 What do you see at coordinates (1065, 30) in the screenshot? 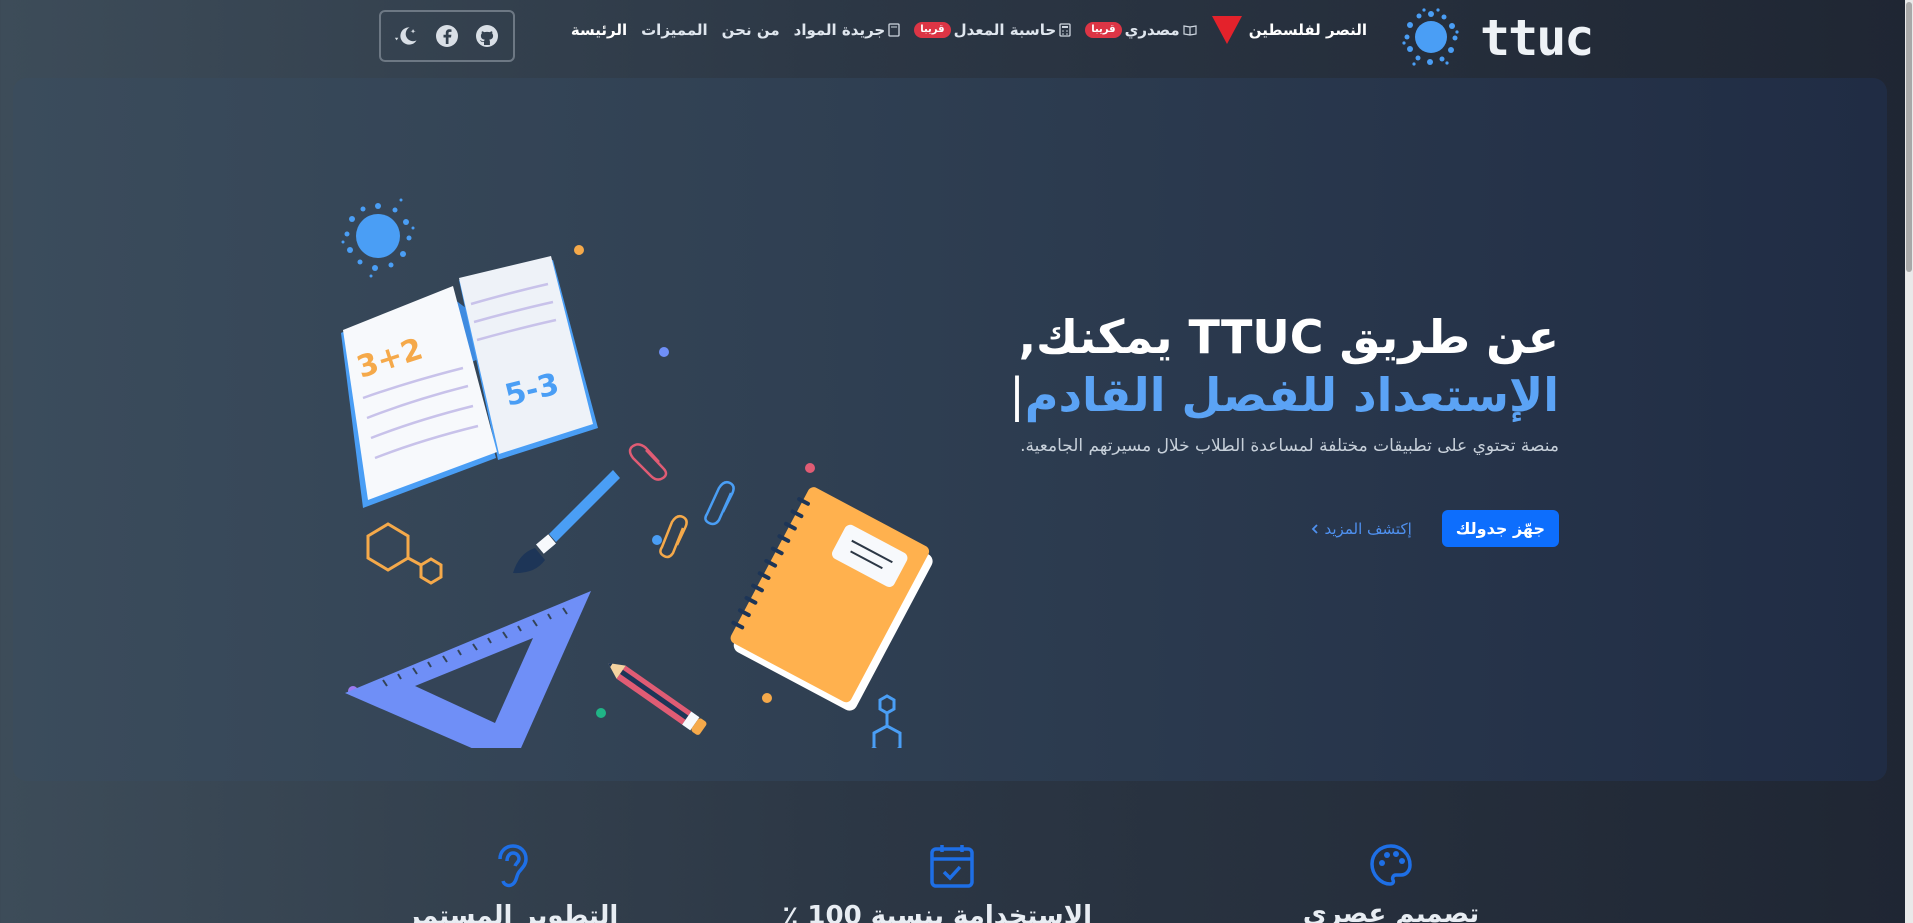
I see `calculator-icon` at bounding box center [1065, 30].